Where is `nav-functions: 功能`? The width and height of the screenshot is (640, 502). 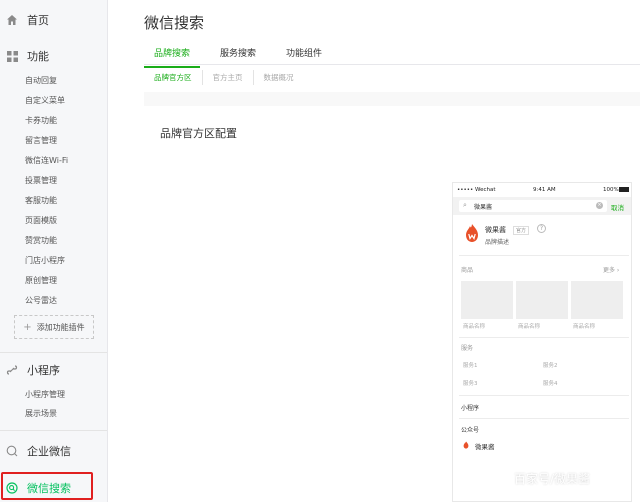
nav-functions: 功能 is located at coordinates (27, 56).